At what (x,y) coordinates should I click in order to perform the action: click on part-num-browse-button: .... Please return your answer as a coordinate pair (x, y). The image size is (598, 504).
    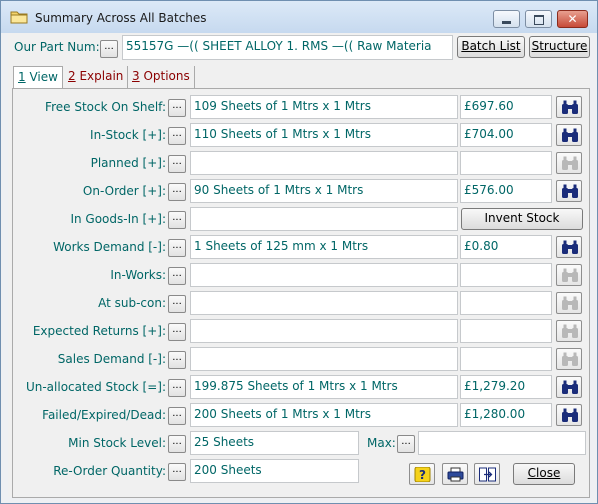
    Looking at the image, I should click on (109, 49).